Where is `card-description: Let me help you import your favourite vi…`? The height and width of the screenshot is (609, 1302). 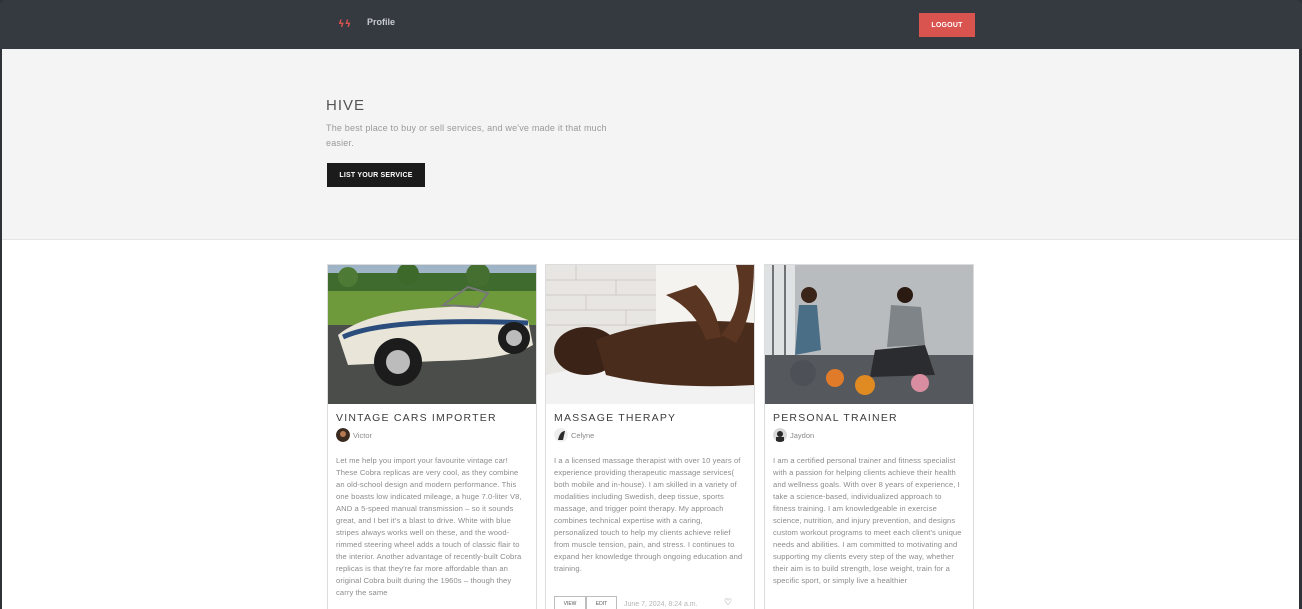
card-description: Let me help you import your favourite vi… is located at coordinates (429, 526).